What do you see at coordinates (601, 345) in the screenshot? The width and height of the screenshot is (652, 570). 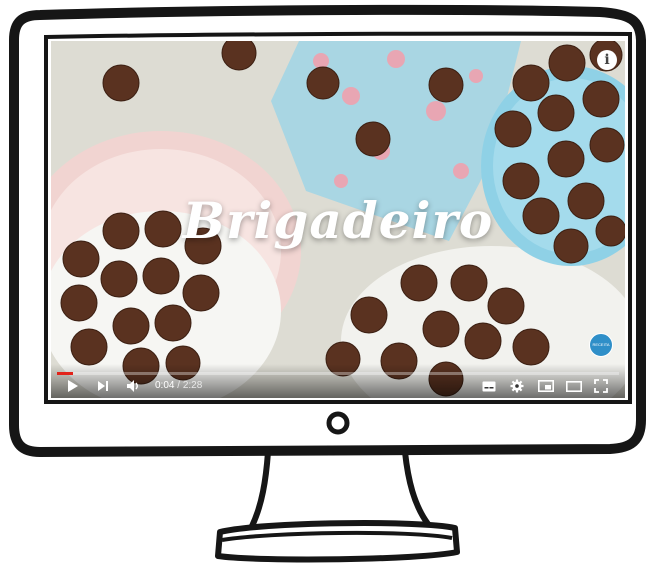 I see `channel-badge: RECEITA` at bounding box center [601, 345].